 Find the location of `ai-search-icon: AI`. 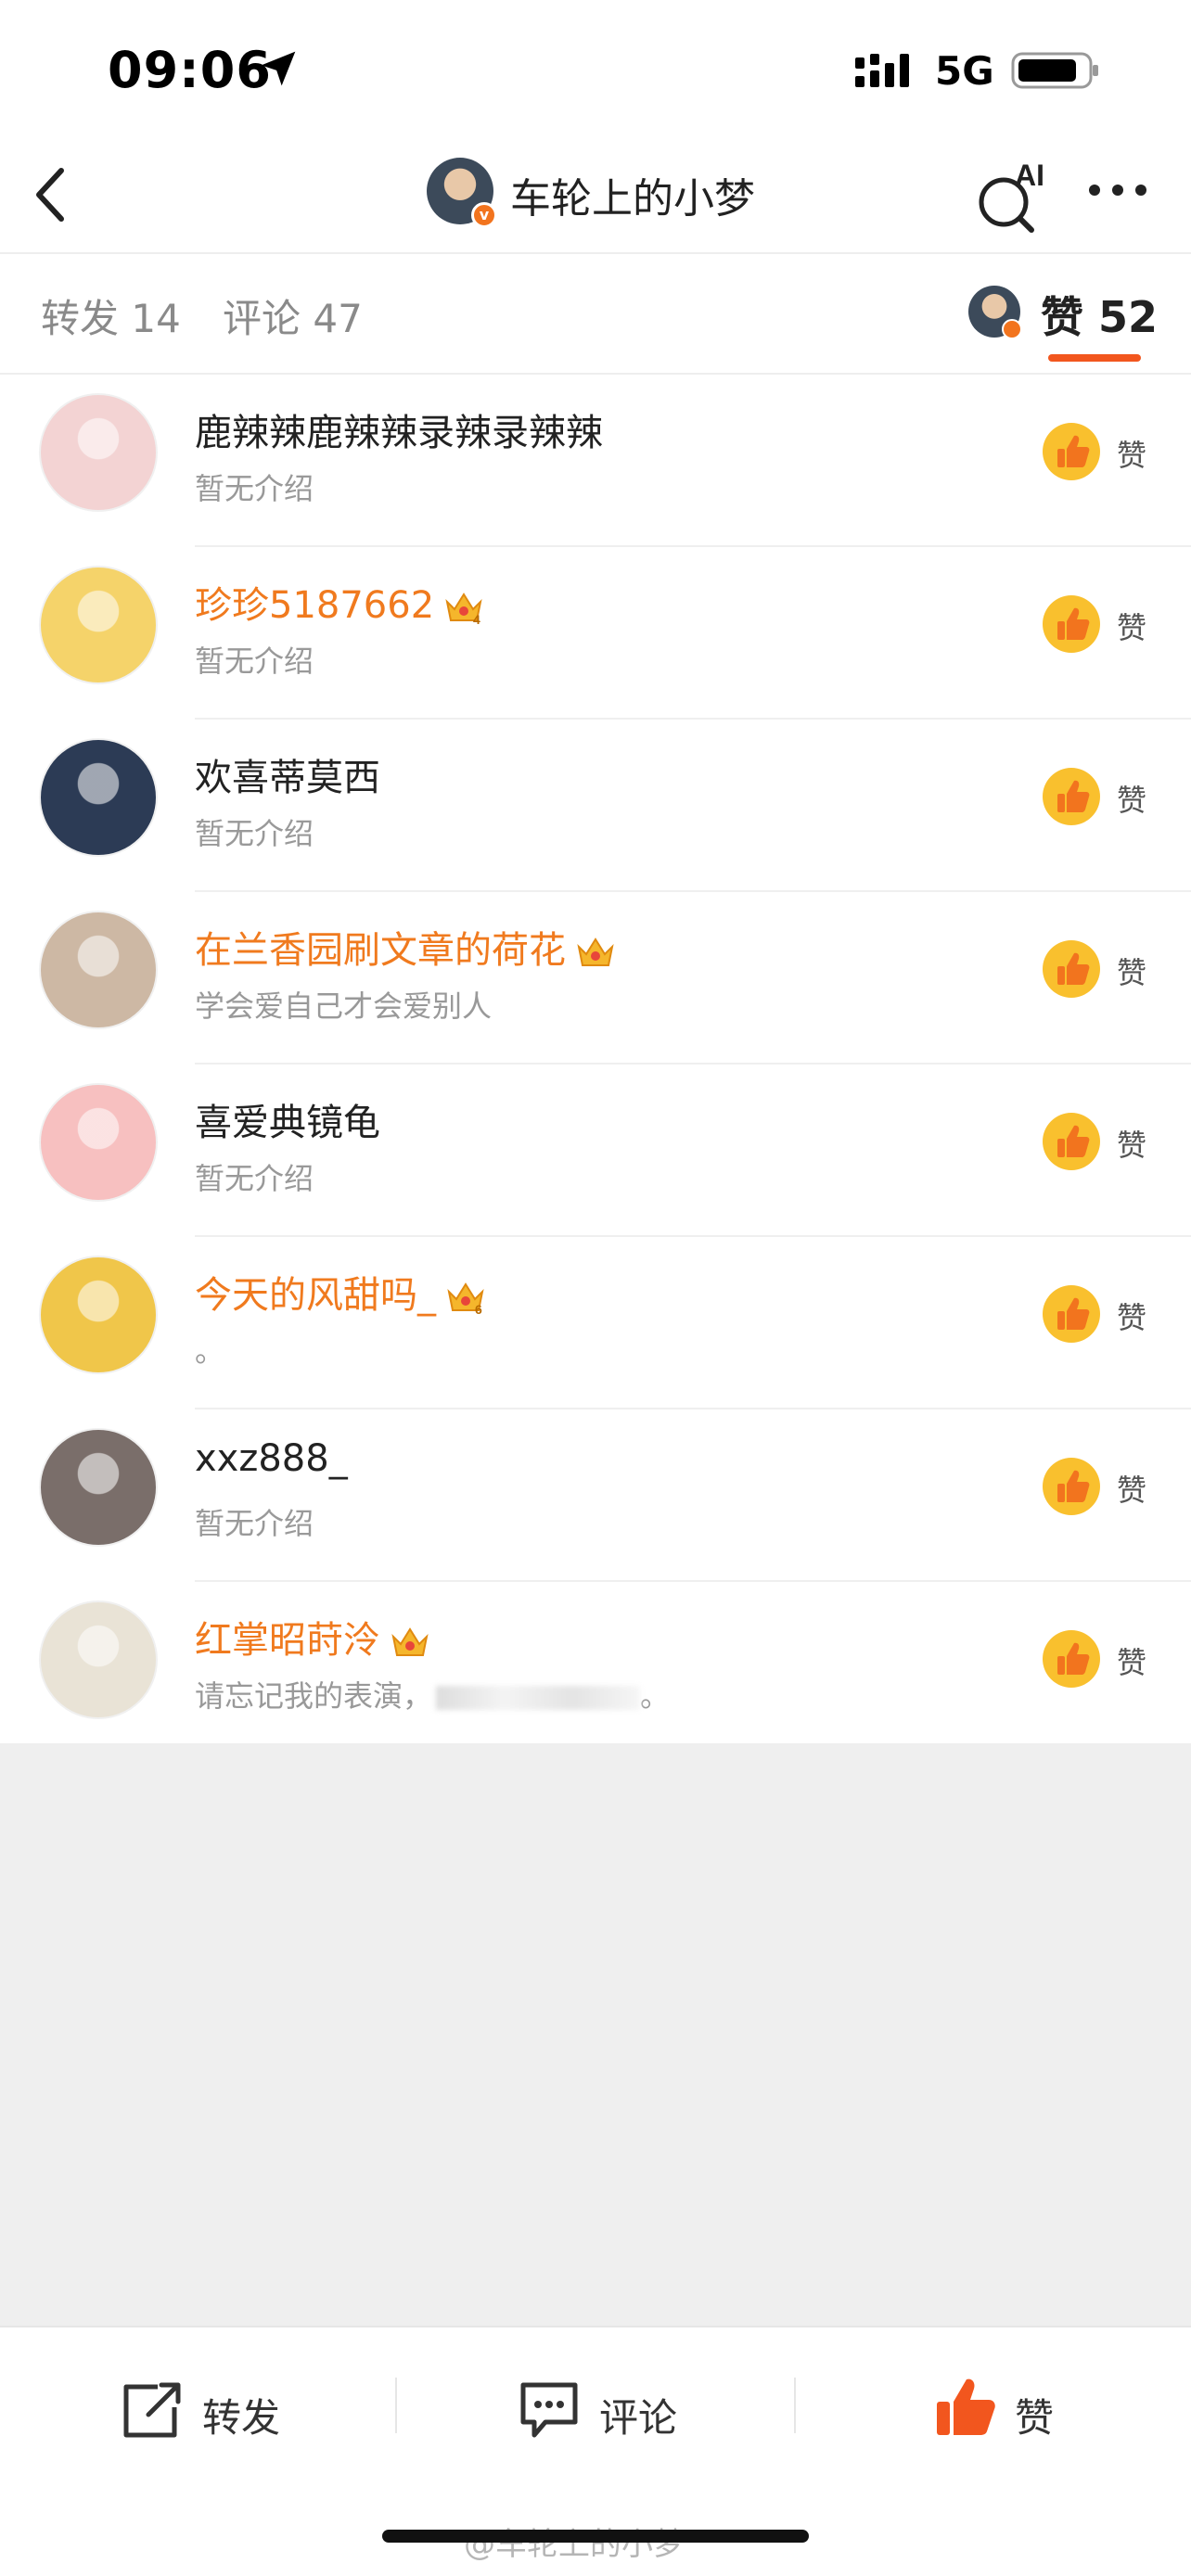

ai-search-icon: AI is located at coordinates (1011, 194).